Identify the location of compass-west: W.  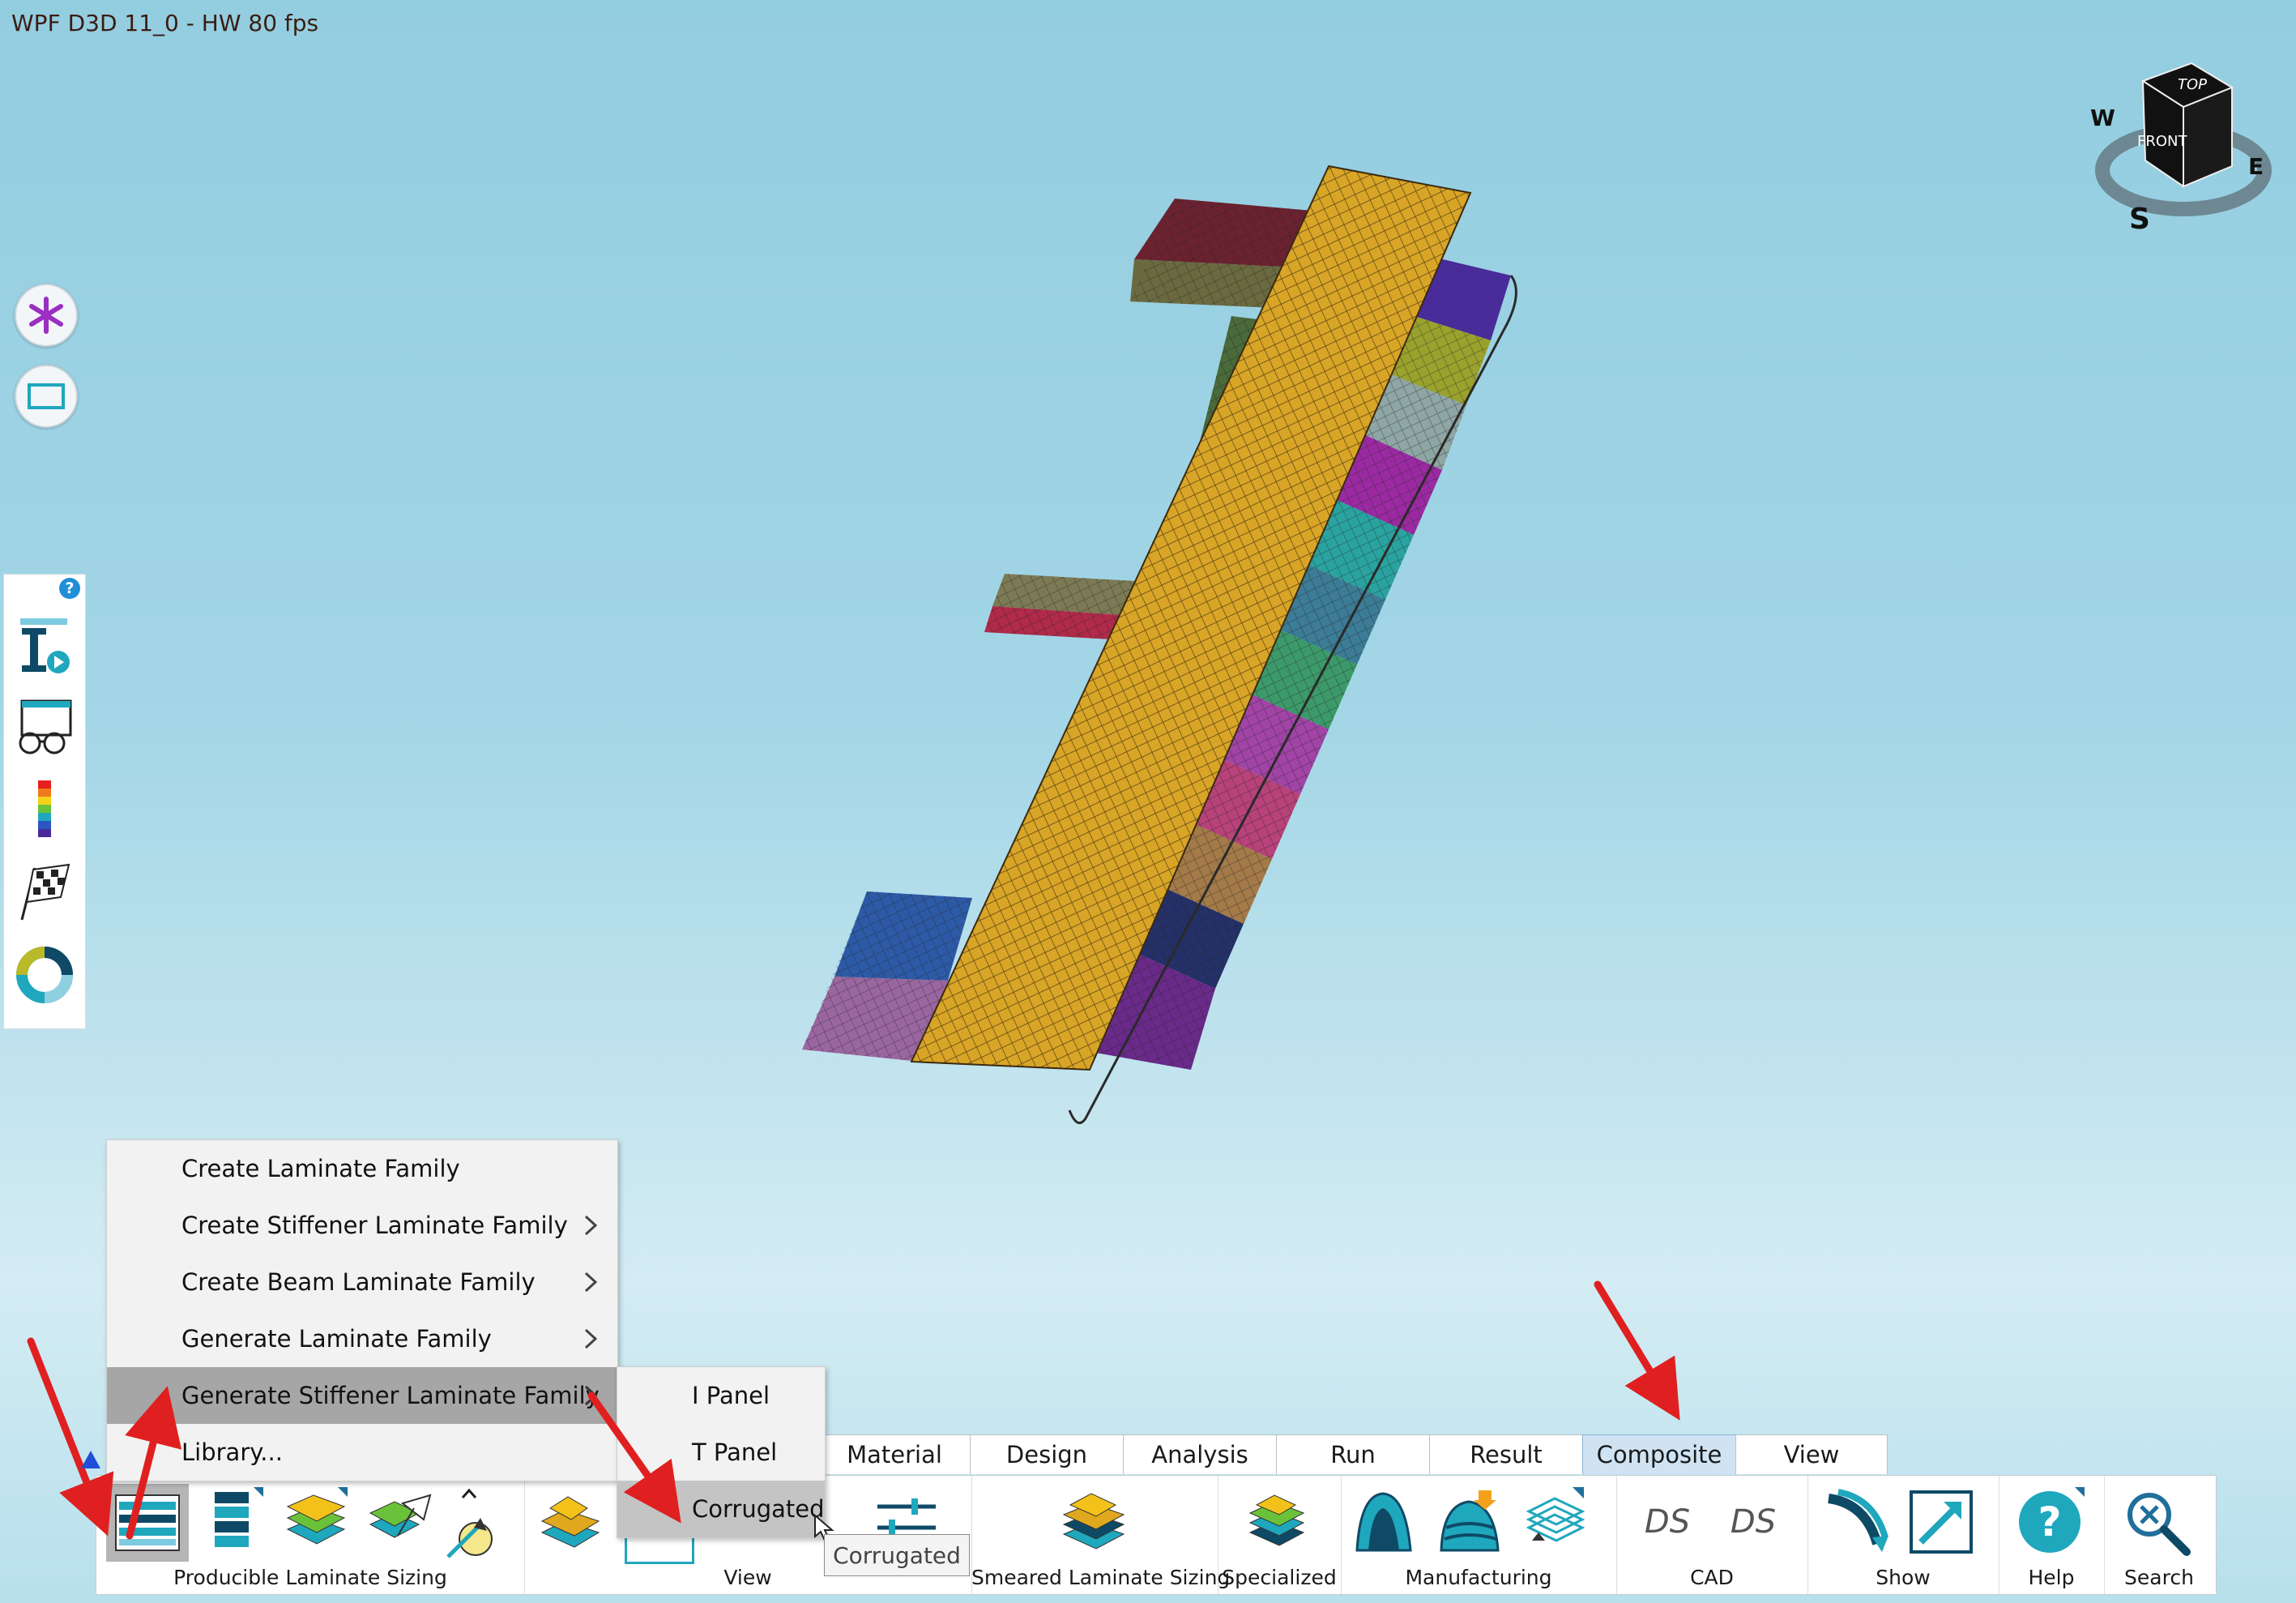
(2102, 118).